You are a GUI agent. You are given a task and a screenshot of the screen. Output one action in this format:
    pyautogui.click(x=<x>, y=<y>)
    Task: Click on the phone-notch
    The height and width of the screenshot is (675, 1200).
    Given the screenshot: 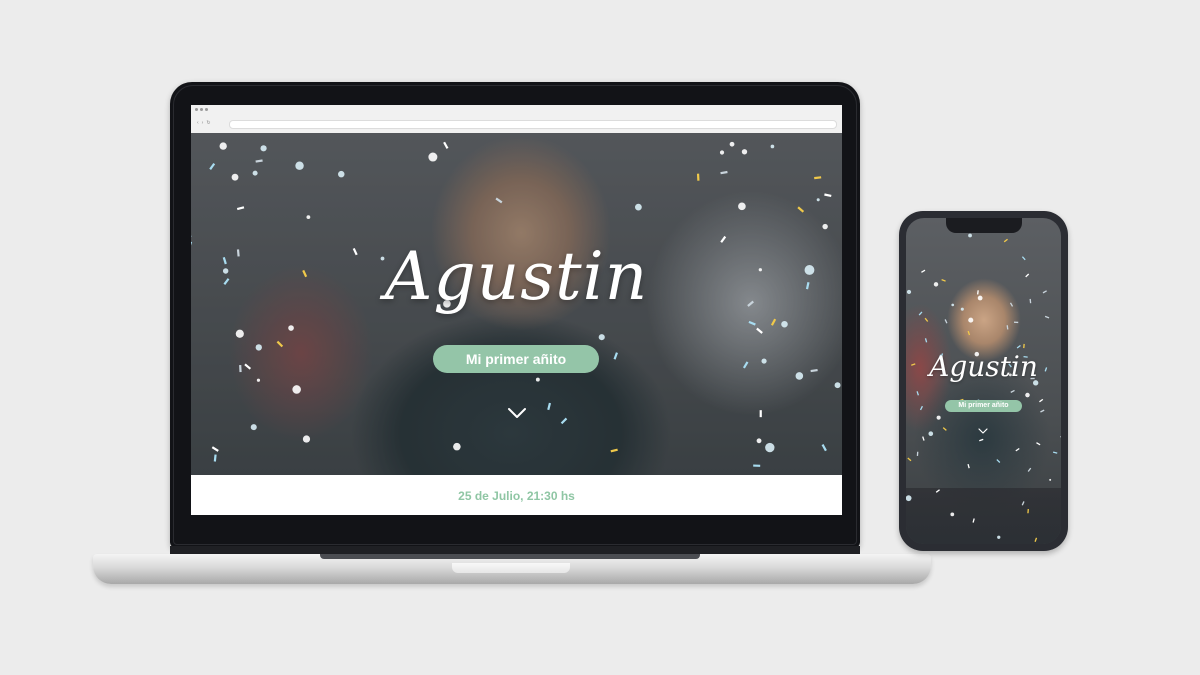 What is the action you would take?
    pyautogui.click(x=984, y=225)
    